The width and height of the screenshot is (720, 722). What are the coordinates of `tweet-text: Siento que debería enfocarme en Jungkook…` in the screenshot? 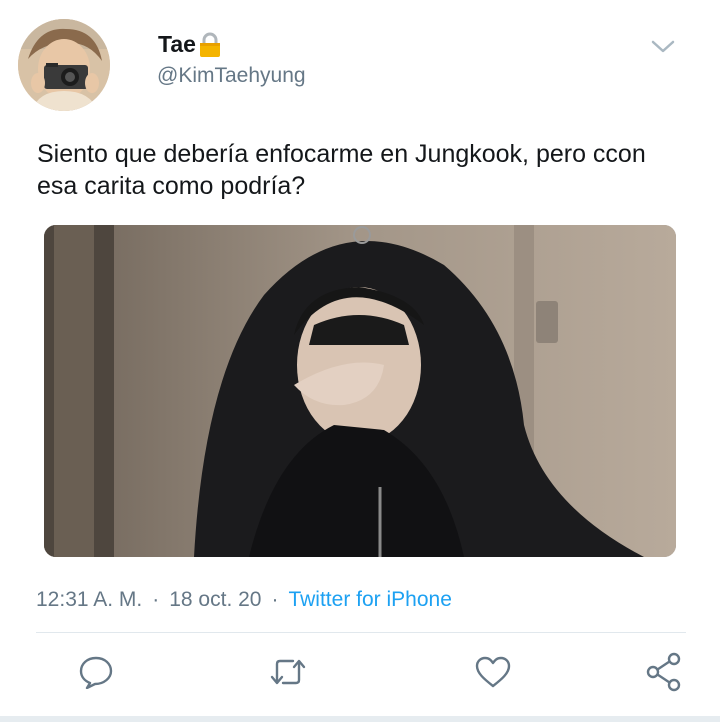 It's located at (341, 170).